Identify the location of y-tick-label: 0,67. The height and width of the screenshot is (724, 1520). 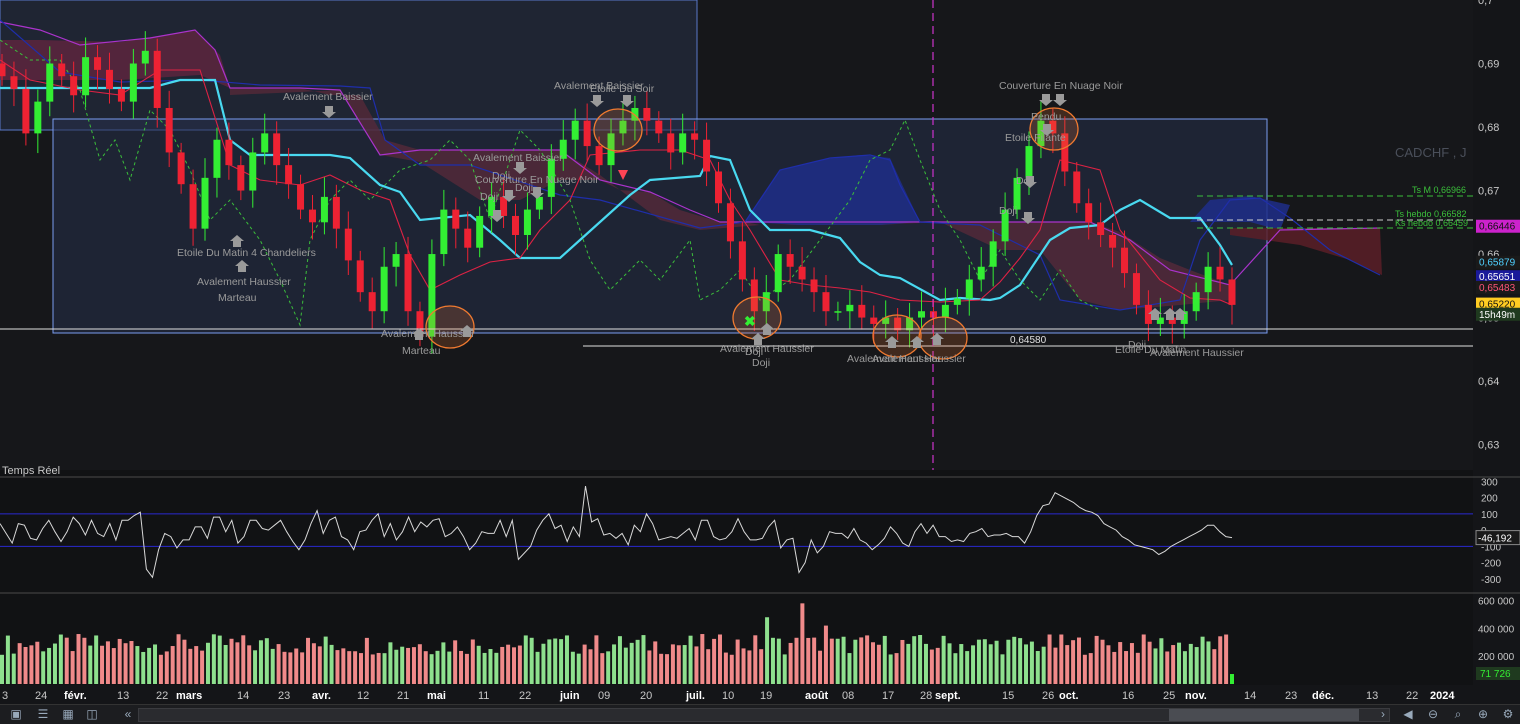
(1488, 192).